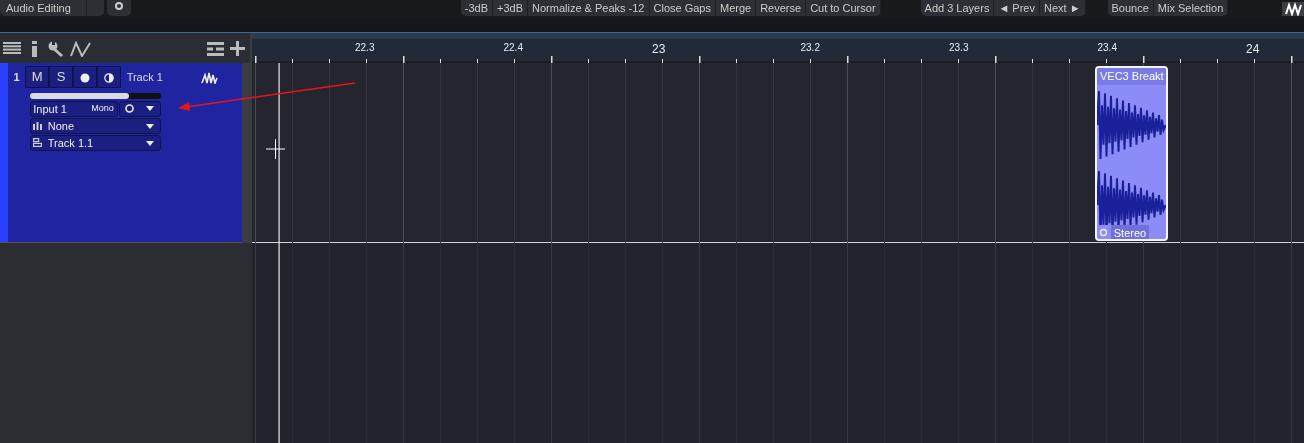 The width and height of the screenshot is (1304, 443). What do you see at coordinates (682, 8) in the screenshot?
I see `toolbar-button: Close Gaps` at bounding box center [682, 8].